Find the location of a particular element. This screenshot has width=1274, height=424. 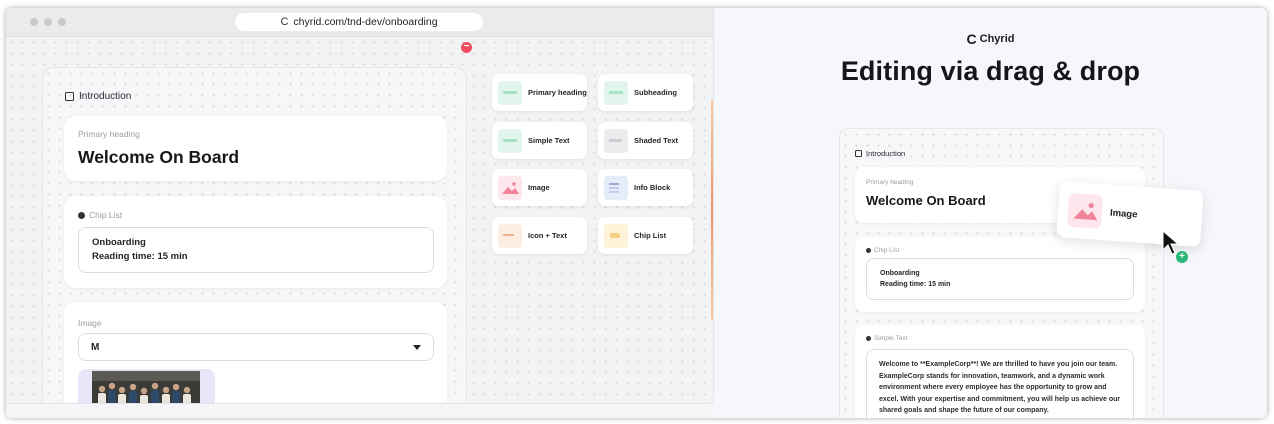

section-title: Introduction is located at coordinates (105, 96).